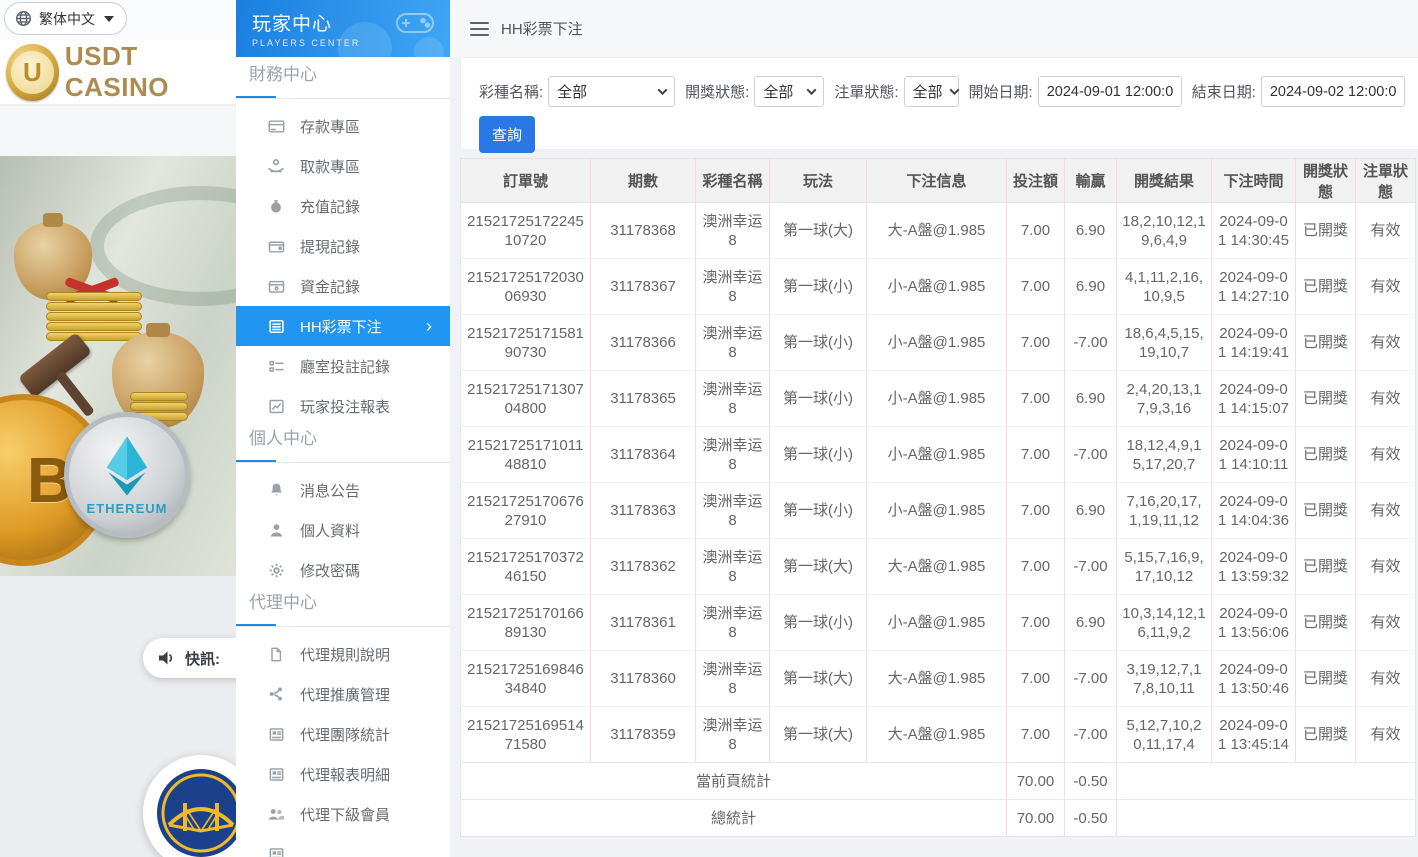 The height and width of the screenshot is (857, 1418). I want to click on end-date-input, so click(1332, 91).